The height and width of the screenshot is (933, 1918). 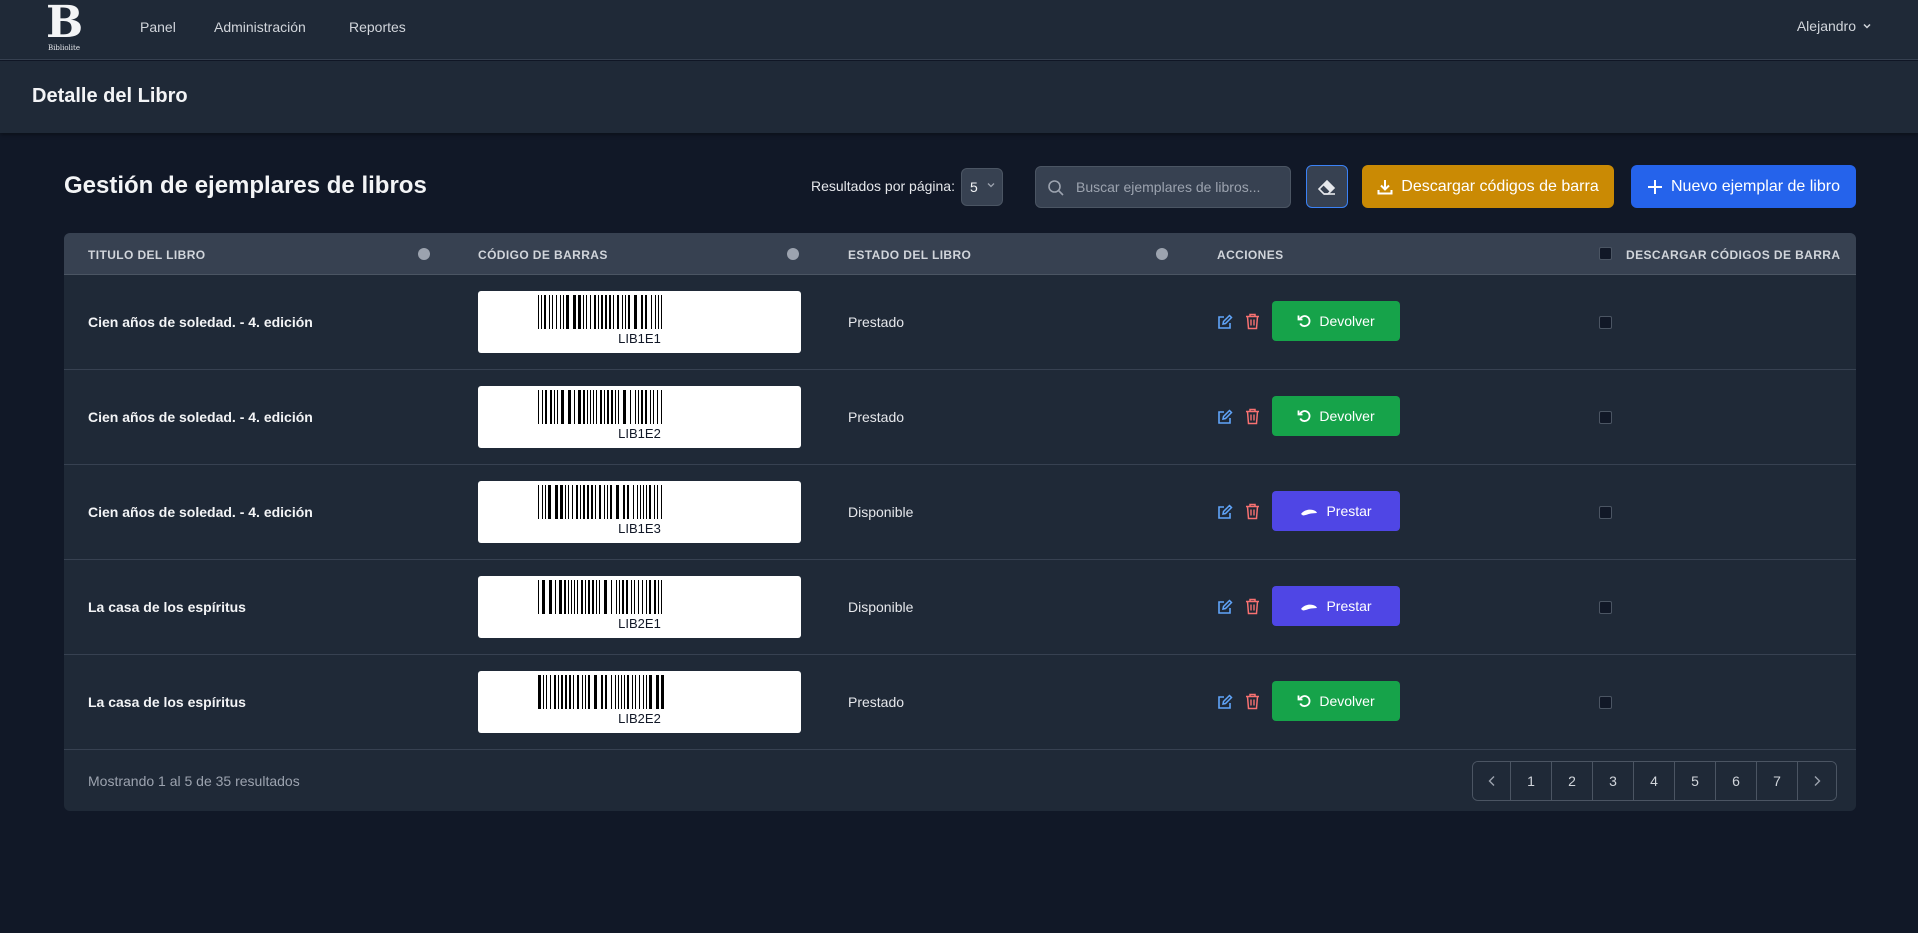 What do you see at coordinates (424, 254) in the screenshot?
I see `sort-title-icon` at bounding box center [424, 254].